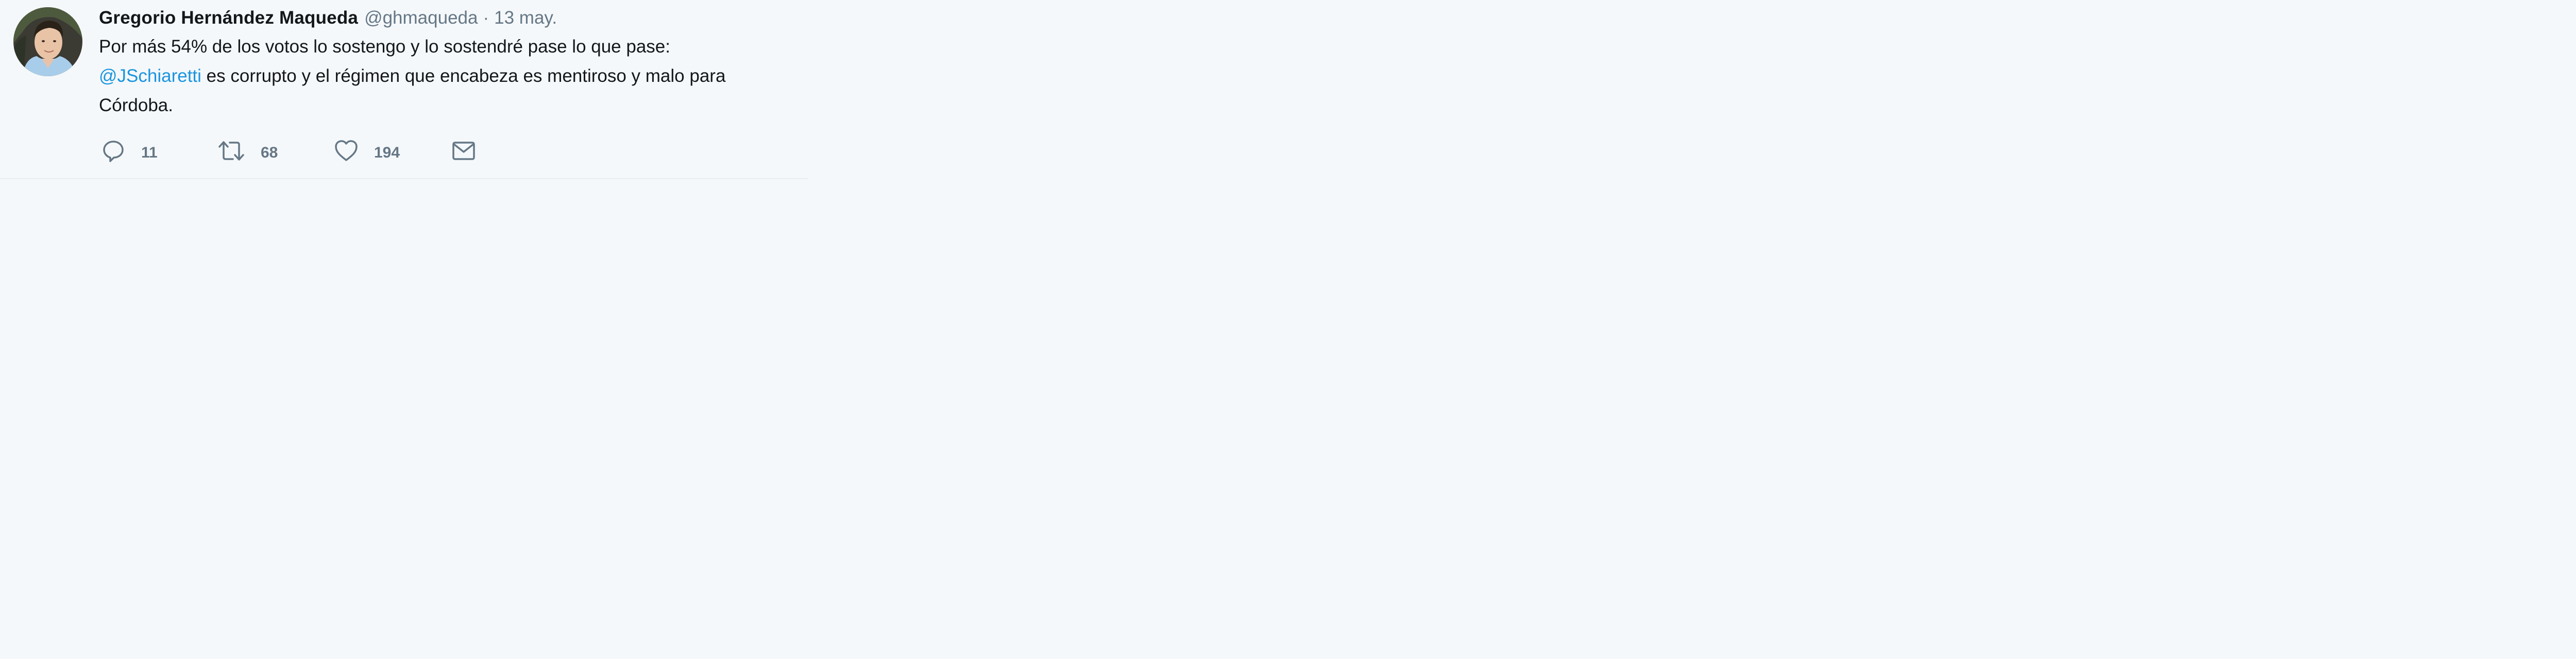 Image resolution: width=2576 pixels, height=659 pixels. I want to click on author-handle: @ghmaqueda, so click(421, 18).